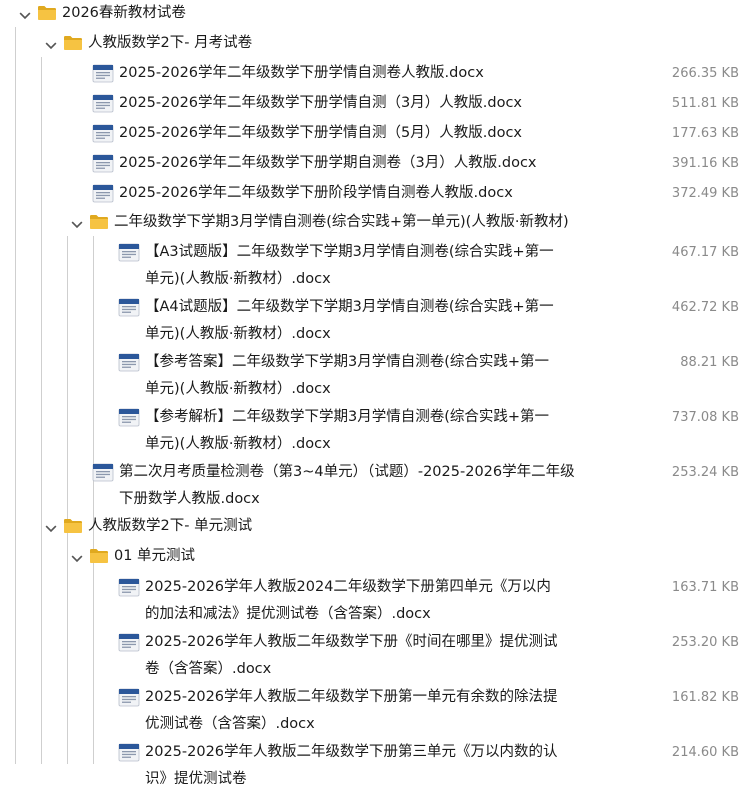 This screenshot has width=746, height=793. I want to click on file-size: 462.72 KB, so click(705, 307).